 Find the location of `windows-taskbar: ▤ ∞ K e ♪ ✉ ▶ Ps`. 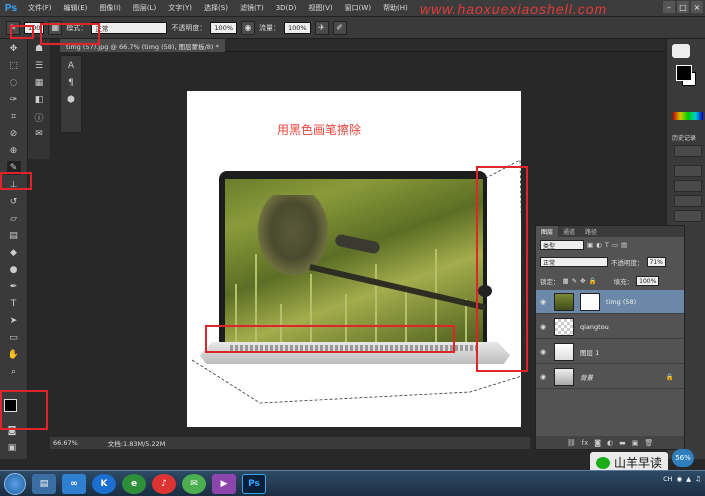

windows-taskbar: ▤ ∞ K e ♪ ✉ ▶ Ps is located at coordinates (352, 483).